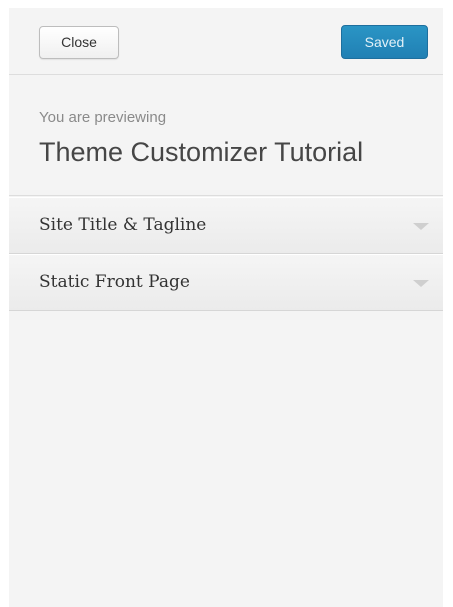 The height and width of the screenshot is (607, 453). I want to click on section-label: Site Title & Tagline, so click(123, 225).